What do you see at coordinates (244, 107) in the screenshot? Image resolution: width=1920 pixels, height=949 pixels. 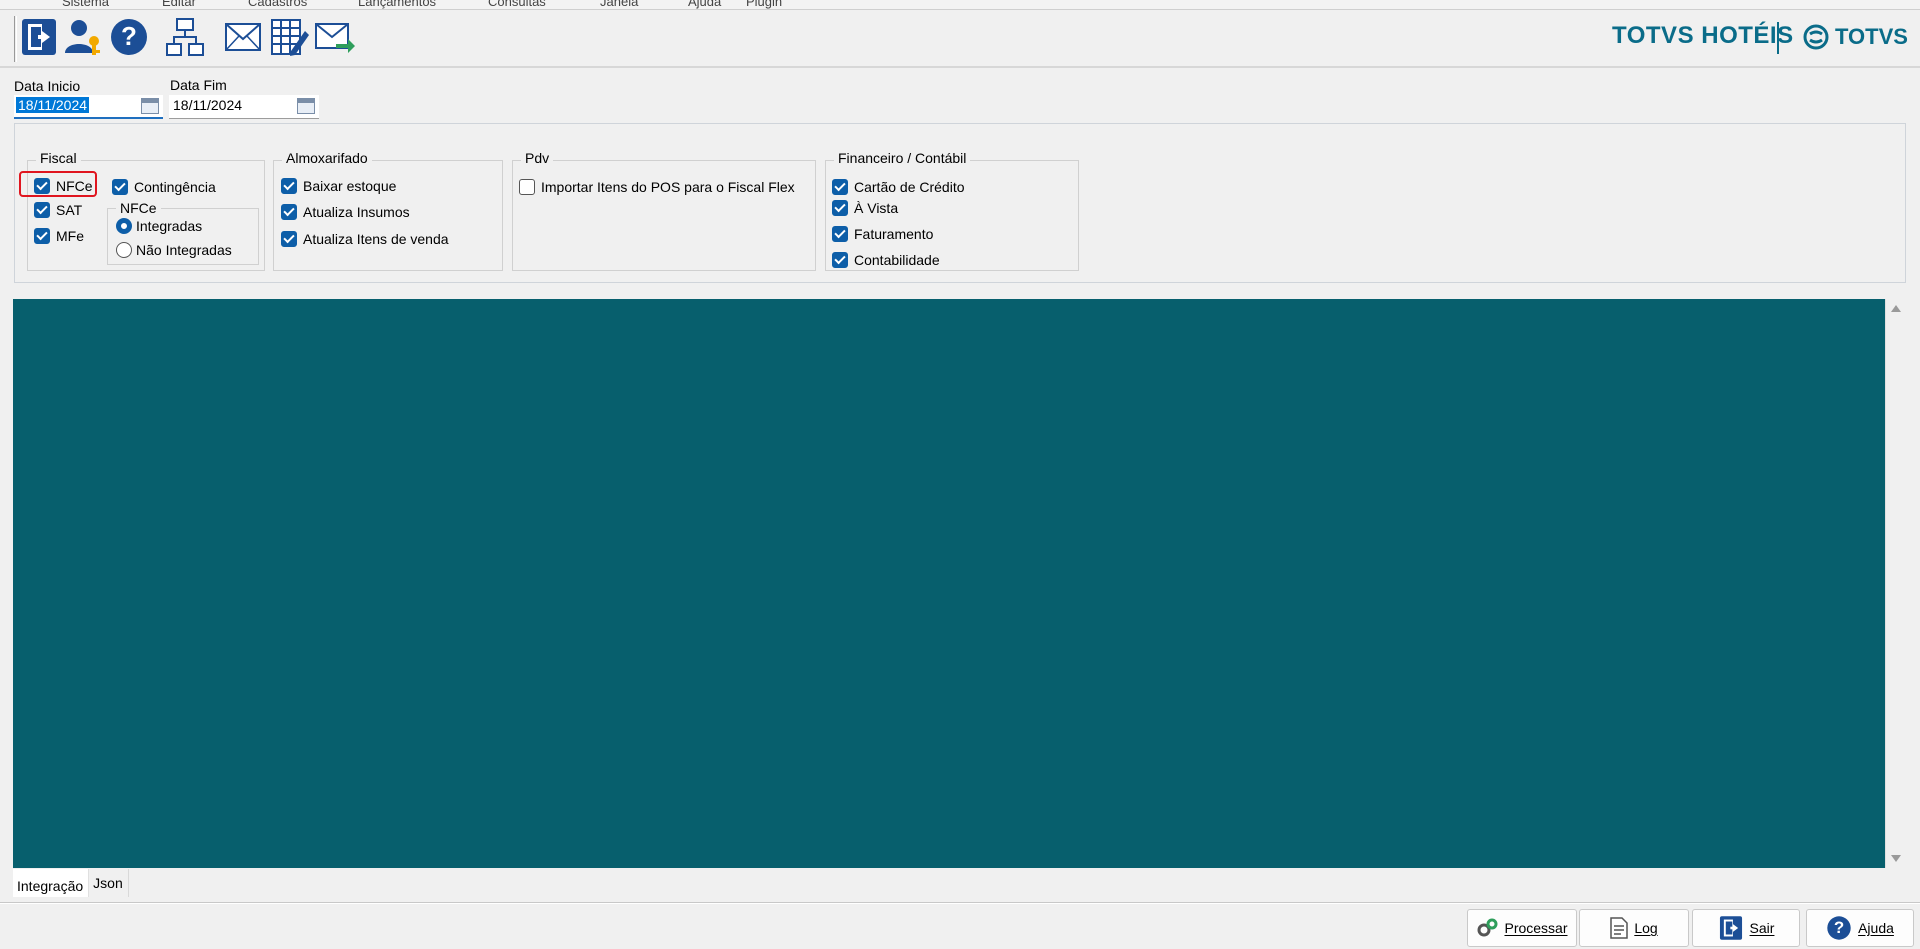 I see `end-date-input: 18/11/2024` at bounding box center [244, 107].